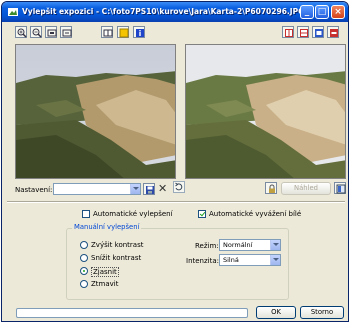 This screenshot has height=323, width=350. I want to click on radio-darken, so click(84, 284).